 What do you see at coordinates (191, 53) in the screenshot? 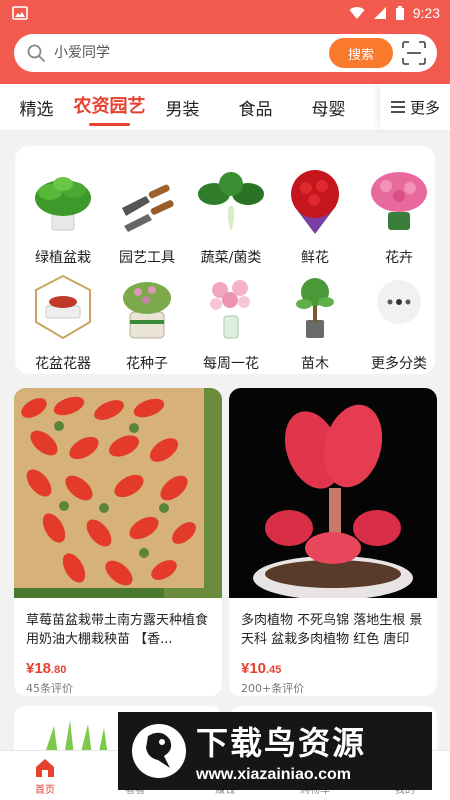
I see `search-input` at bounding box center [191, 53].